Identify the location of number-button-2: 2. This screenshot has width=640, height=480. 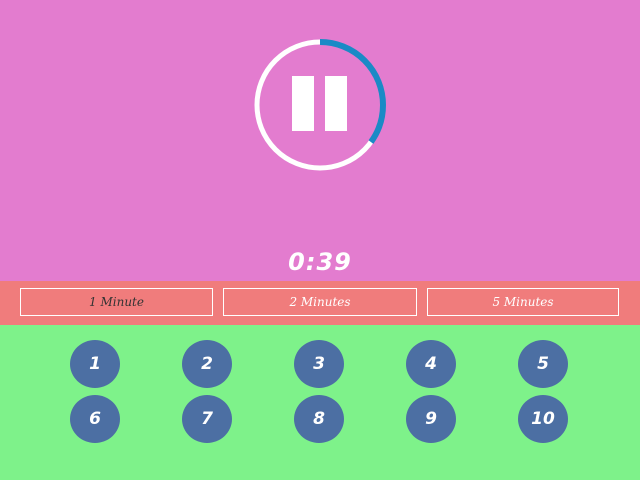
(207, 364).